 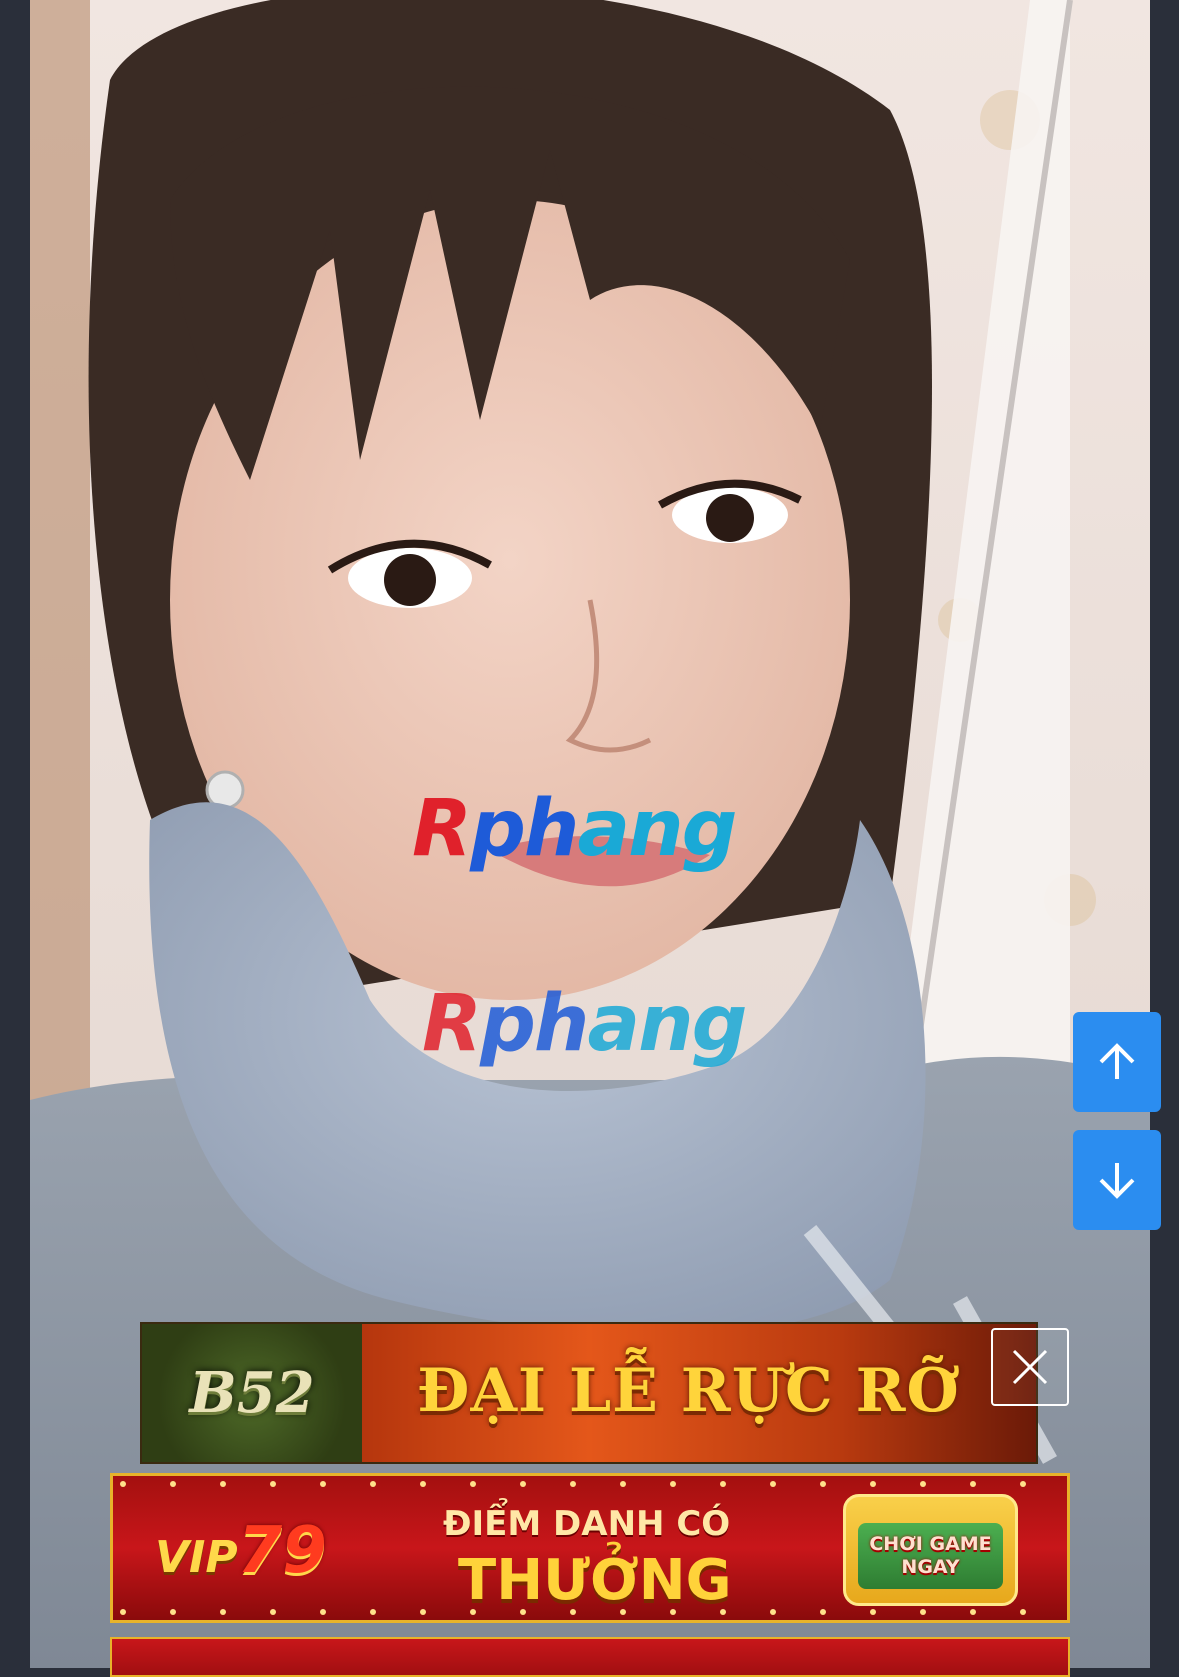 What do you see at coordinates (590, 1657) in the screenshot?
I see `third-ad-banner` at bounding box center [590, 1657].